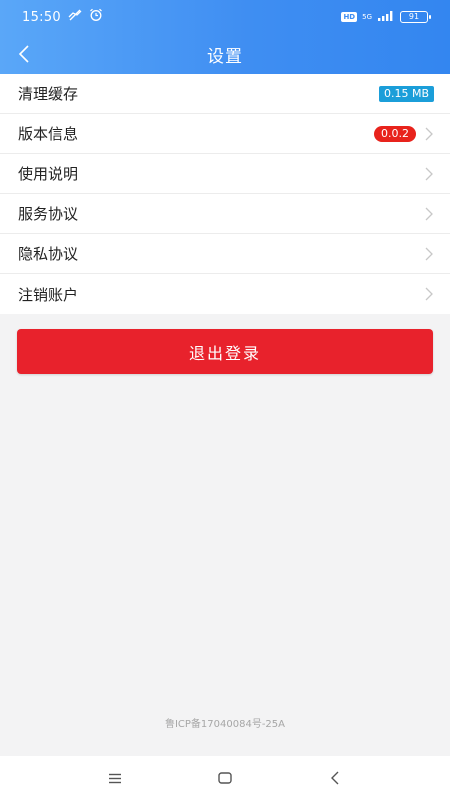 The image size is (450, 800). I want to click on back-button, so click(24, 54).